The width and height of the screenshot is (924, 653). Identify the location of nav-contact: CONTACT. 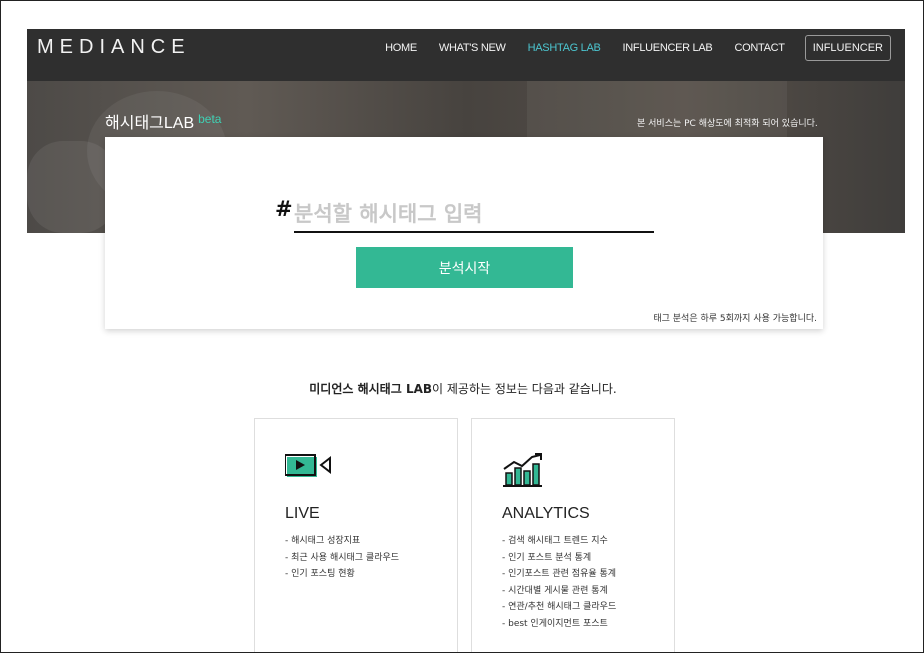
(759, 48).